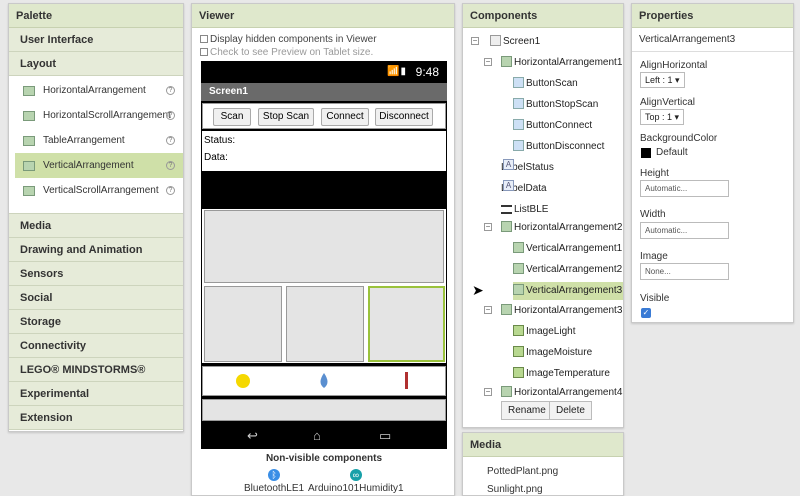 This screenshot has height=496, width=800. What do you see at coordinates (495, 40) in the screenshot?
I see `screen-icon` at bounding box center [495, 40].